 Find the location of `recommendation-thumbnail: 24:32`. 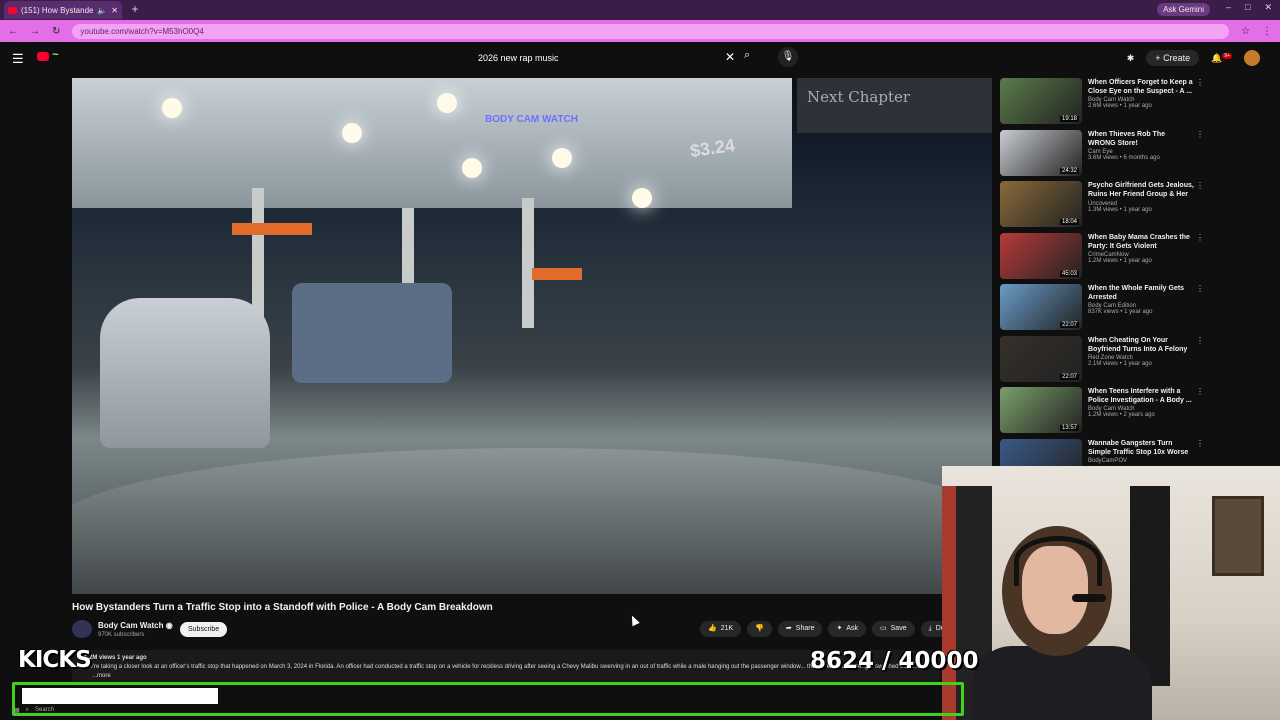

recommendation-thumbnail: 24:32 is located at coordinates (1041, 152).